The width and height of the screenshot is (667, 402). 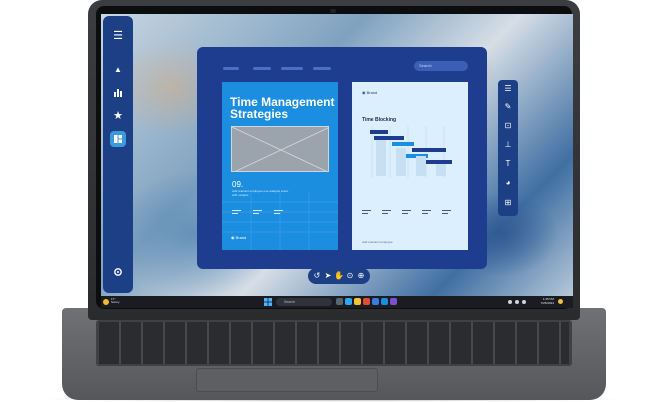 What do you see at coordinates (334, 343) in the screenshot?
I see `keyboard-keys` at bounding box center [334, 343].